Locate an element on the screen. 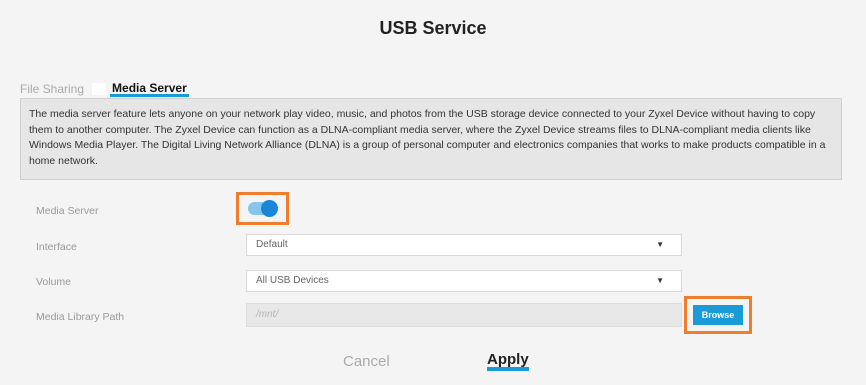  tab-separator is located at coordinates (99, 89).